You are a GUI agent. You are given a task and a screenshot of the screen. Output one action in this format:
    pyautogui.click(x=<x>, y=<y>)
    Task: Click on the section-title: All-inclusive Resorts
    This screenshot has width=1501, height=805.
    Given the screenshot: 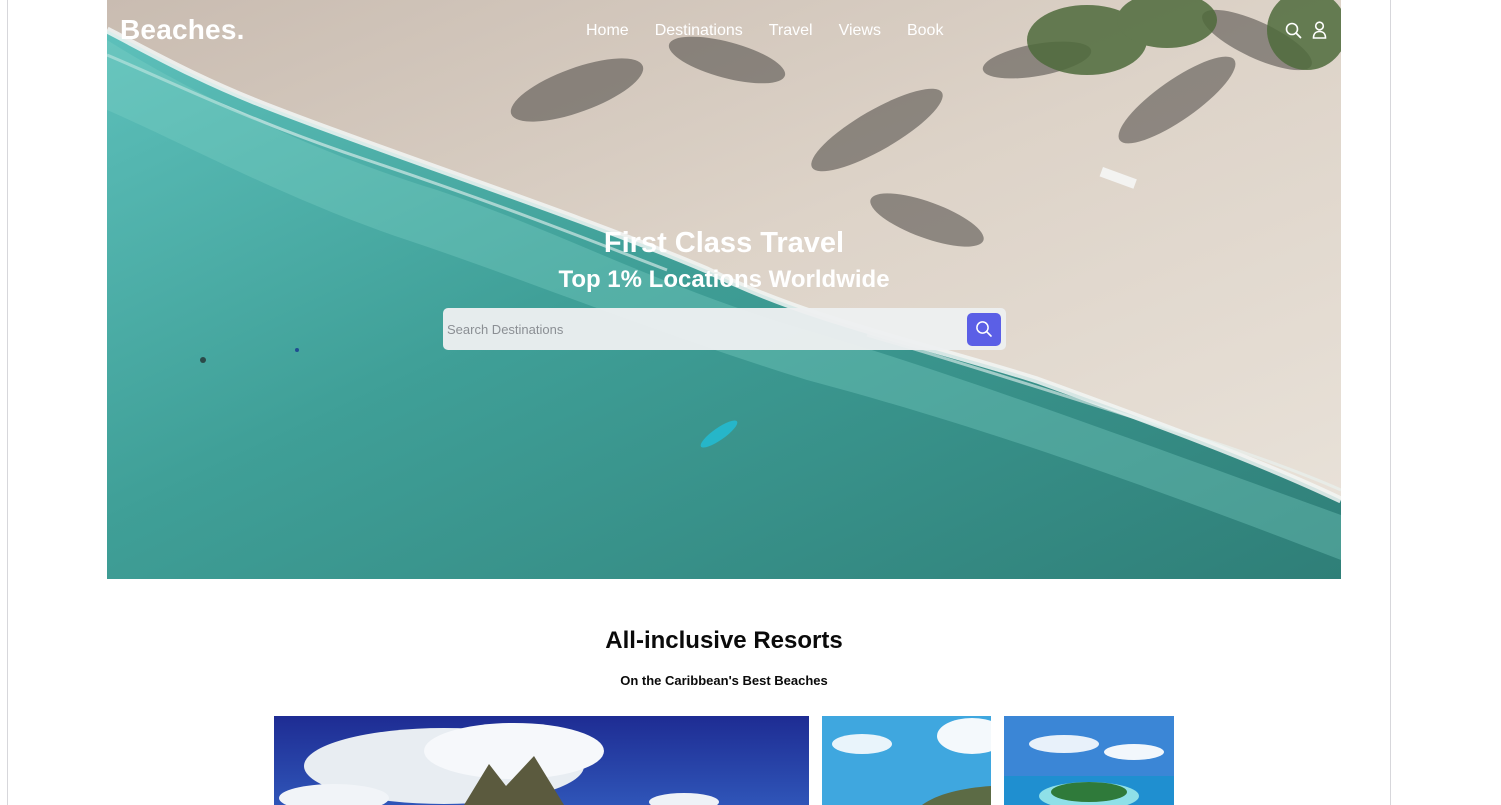 What is the action you would take?
    pyautogui.click(x=724, y=640)
    